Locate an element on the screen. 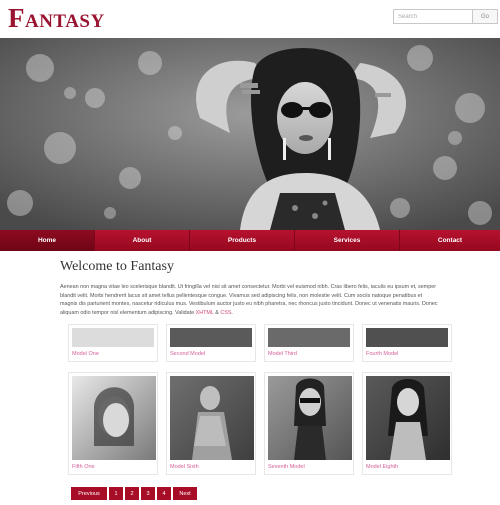  intro-and: & is located at coordinates (217, 313).